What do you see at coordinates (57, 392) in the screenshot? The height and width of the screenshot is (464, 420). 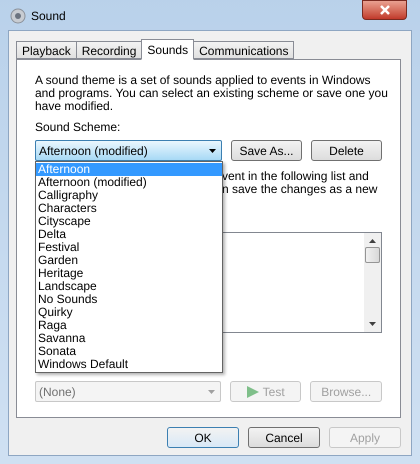 I see `sound-value: (None)` at bounding box center [57, 392].